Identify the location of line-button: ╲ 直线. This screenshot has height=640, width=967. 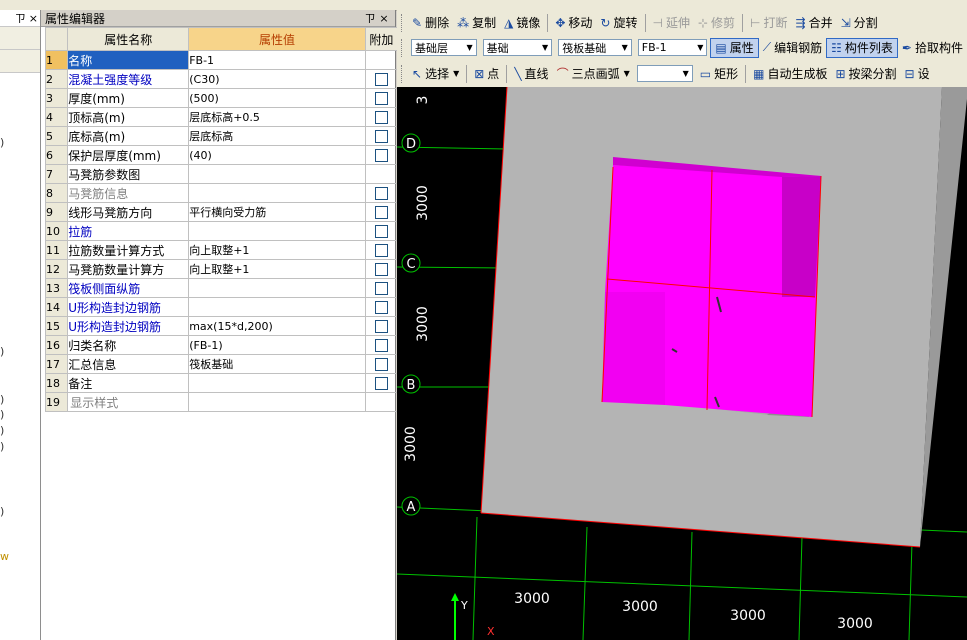
(531, 74).